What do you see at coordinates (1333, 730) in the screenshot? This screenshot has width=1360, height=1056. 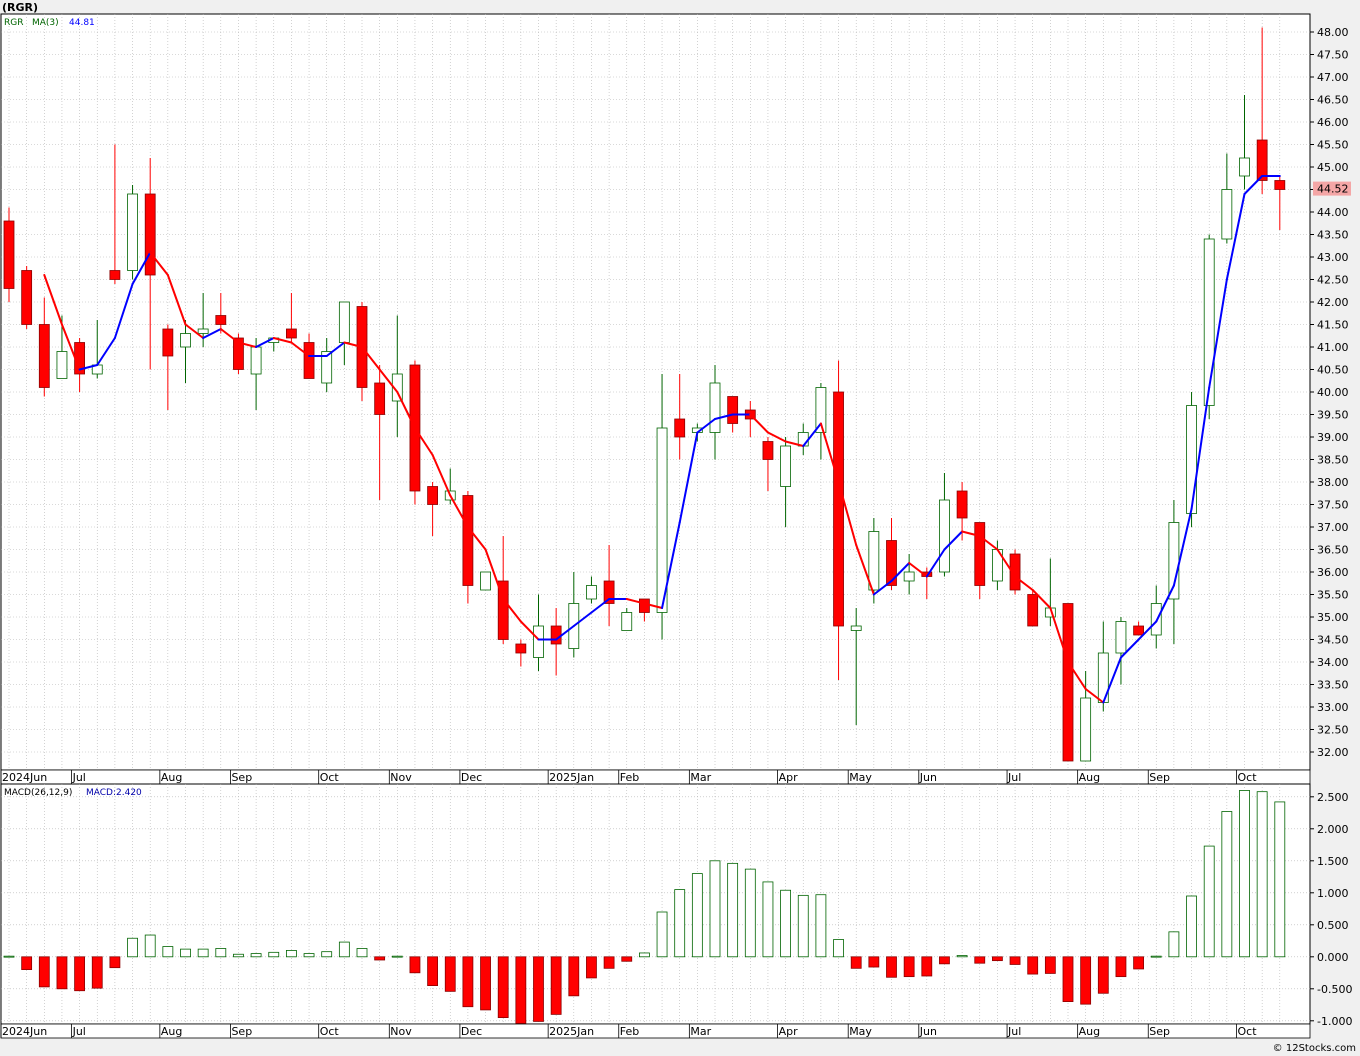 I see `price-y-tick-label: 32.50` at bounding box center [1333, 730].